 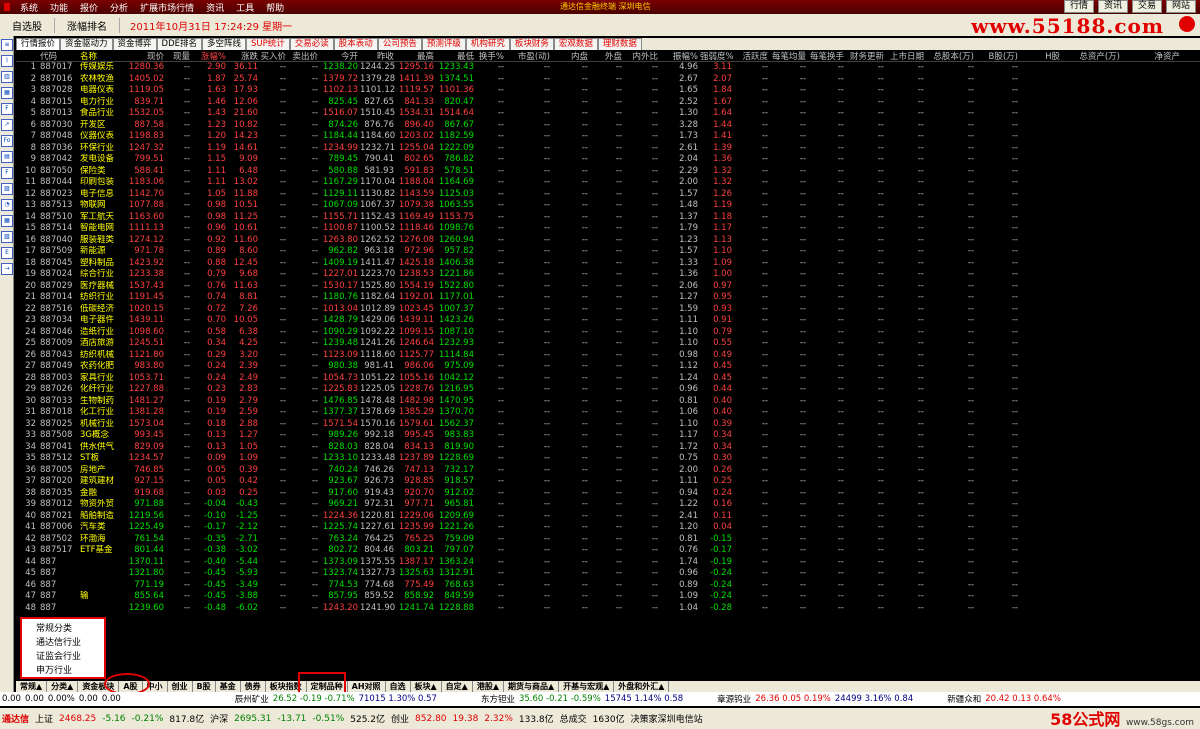 What do you see at coordinates (575, 44) in the screenshot?
I see `tab-macro: 宏观数据` at bounding box center [575, 44].